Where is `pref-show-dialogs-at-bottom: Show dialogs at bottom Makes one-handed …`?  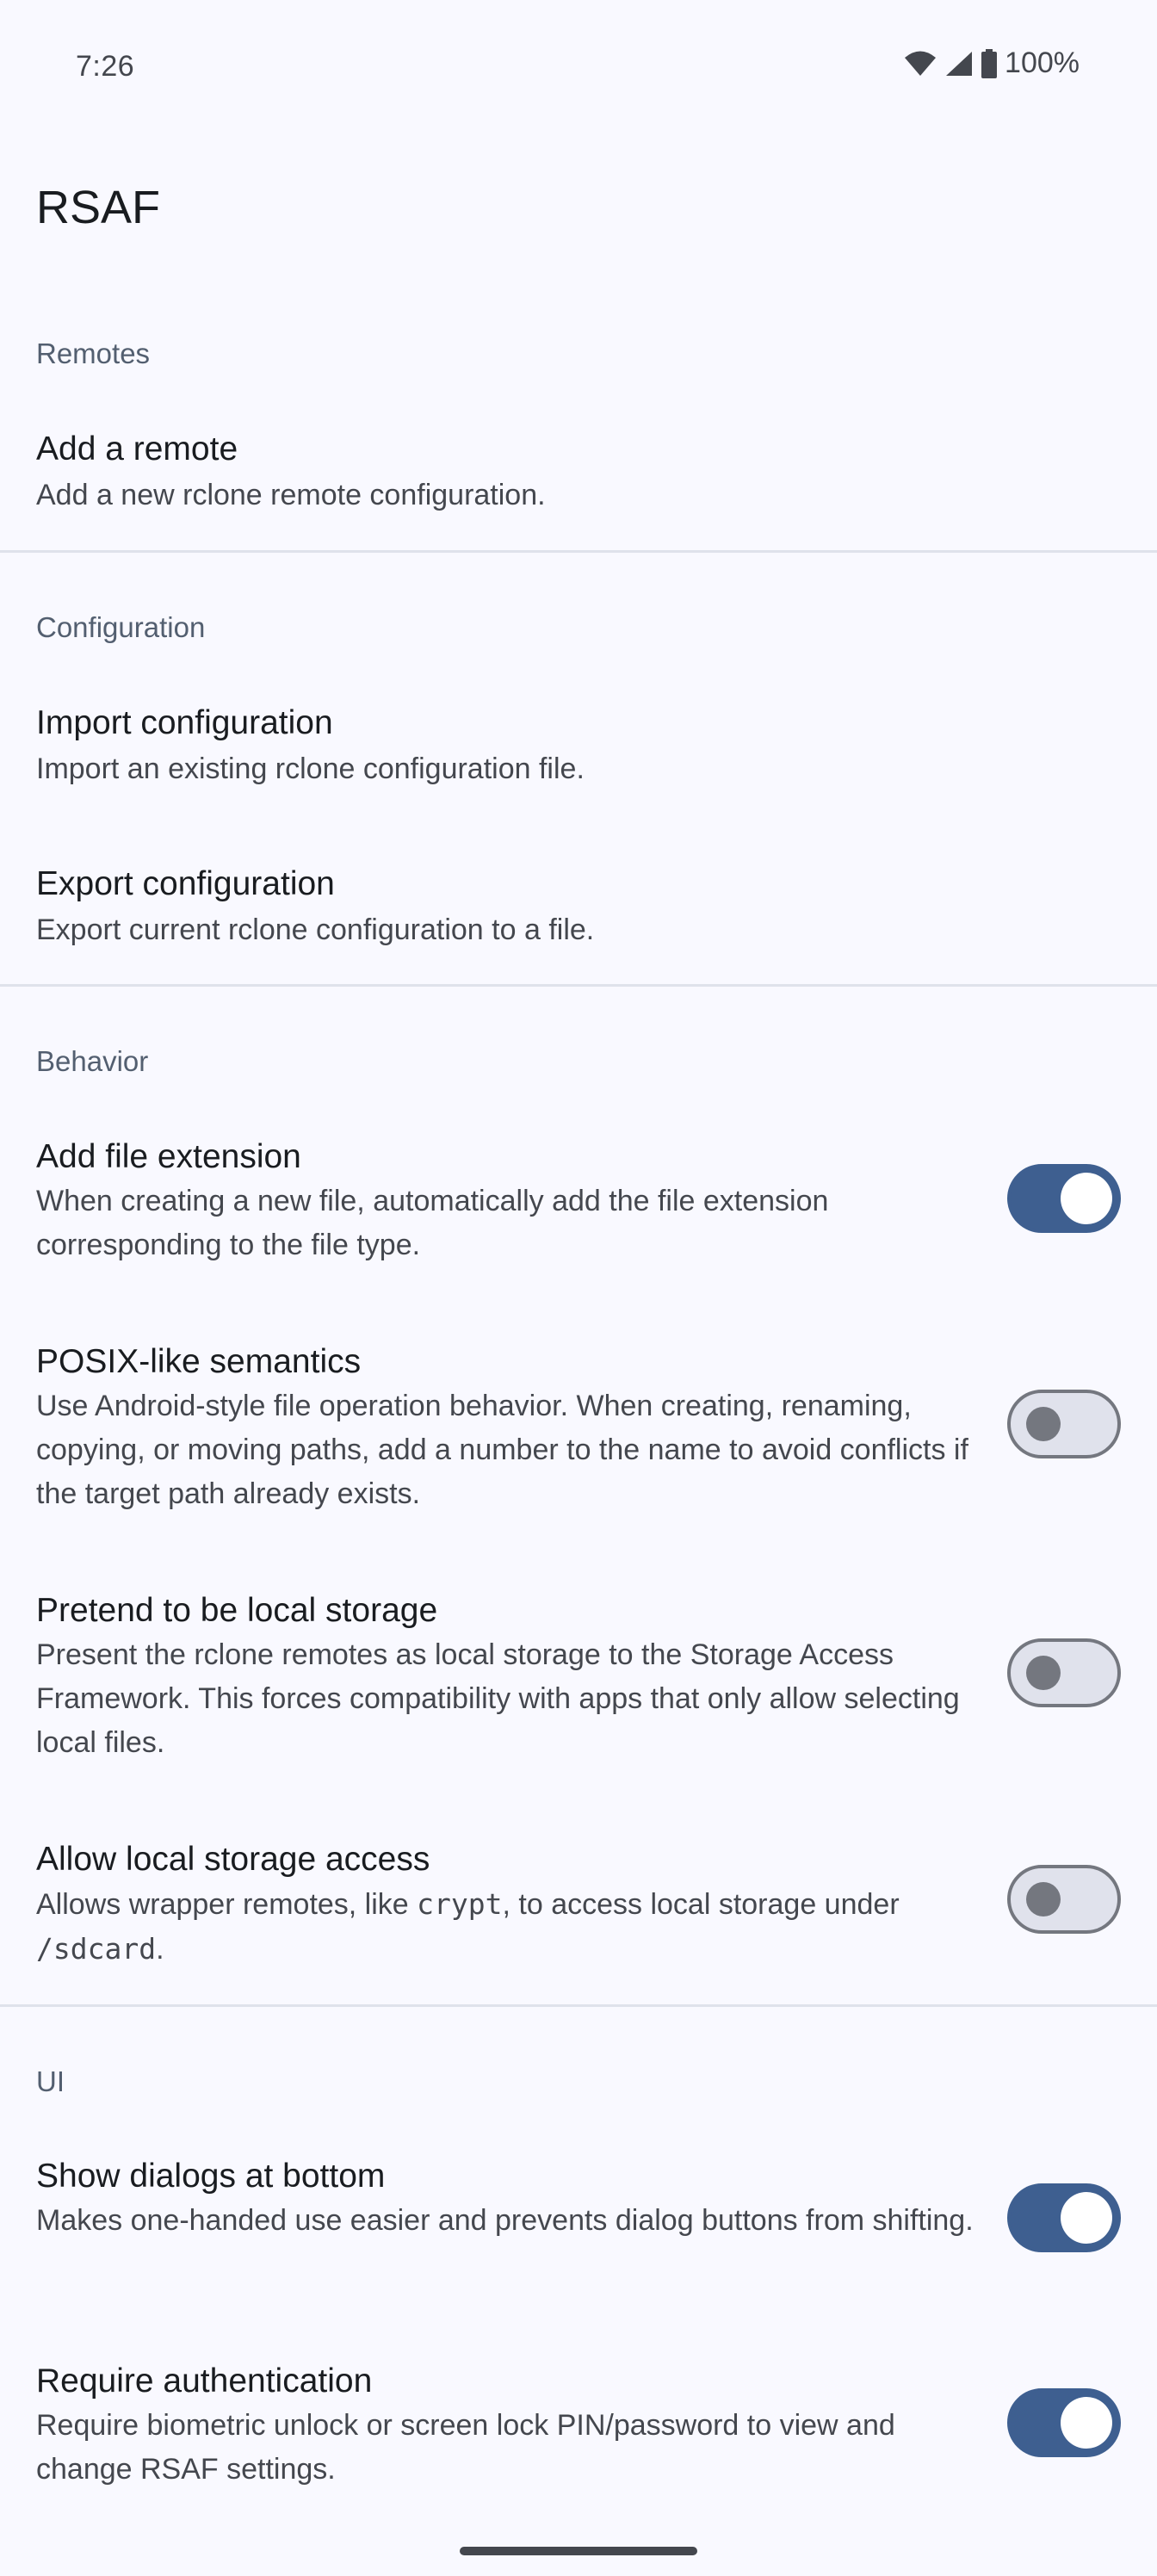 pref-show-dialogs-at-bottom: Show dialogs at bottom Makes one-handed … is located at coordinates (579, 2220).